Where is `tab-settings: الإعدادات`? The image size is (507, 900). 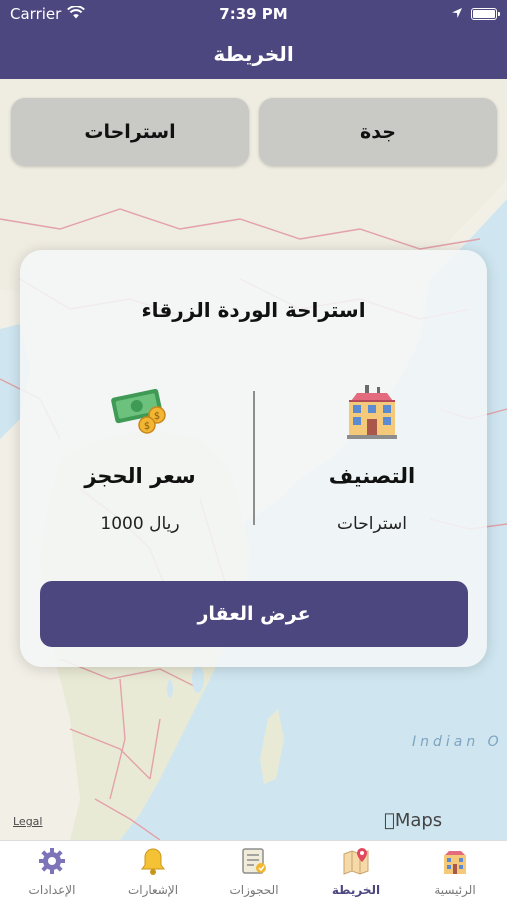 tab-settings: الإعدادات is located at coordinates (52, 871).